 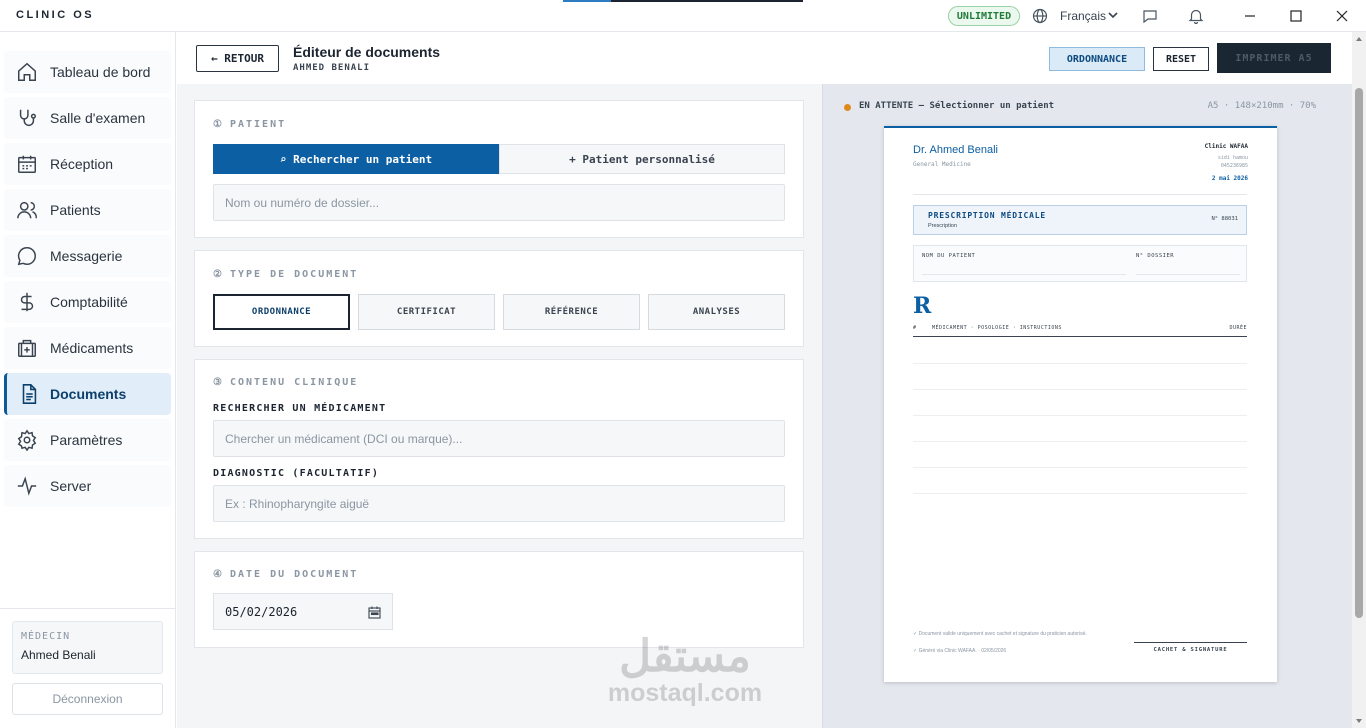 I want to click on sidebar-item-label: Paramètres, so click(x=86, y=440).